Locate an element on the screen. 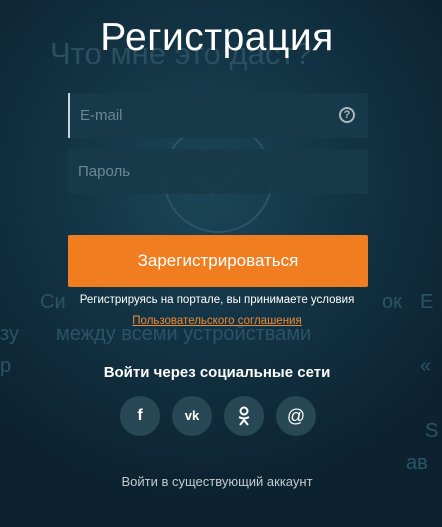 This screenshot has width=442, height=527. mail-ru-button: @ is located at coordinates (296, 416).